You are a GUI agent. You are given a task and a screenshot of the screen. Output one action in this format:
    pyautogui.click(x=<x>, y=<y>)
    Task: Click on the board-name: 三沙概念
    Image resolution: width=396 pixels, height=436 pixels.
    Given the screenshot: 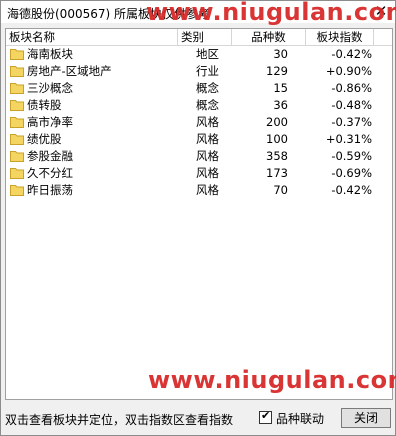 What is the action you would take?
    pyautogui.click(x=50, y=88)
    